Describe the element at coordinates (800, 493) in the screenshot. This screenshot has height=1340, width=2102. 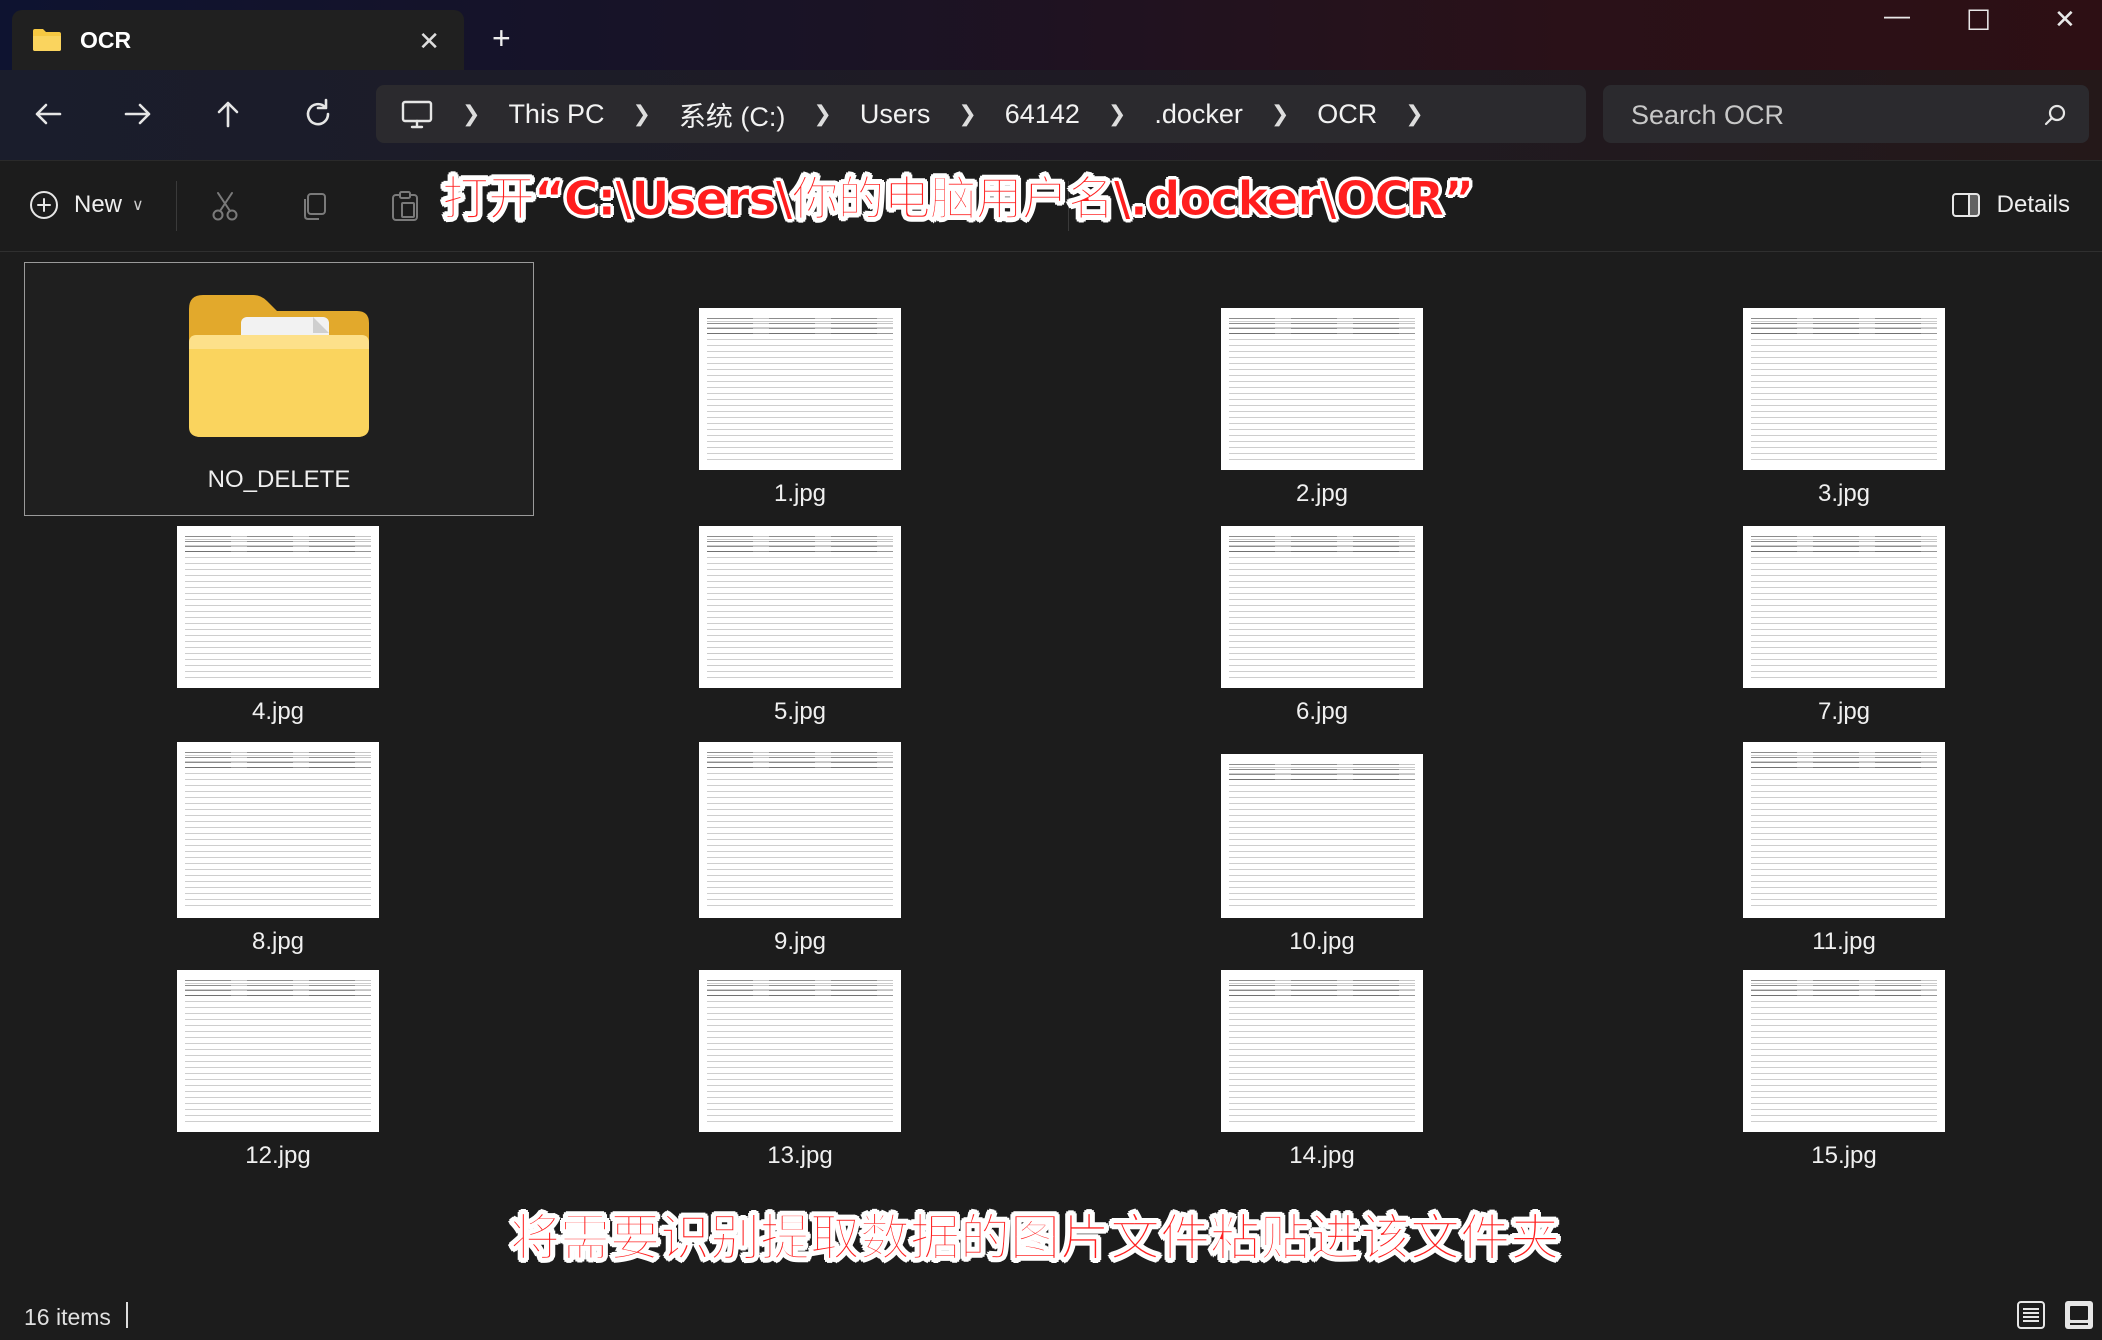
I see `file-name: 1.jpg` at that location.